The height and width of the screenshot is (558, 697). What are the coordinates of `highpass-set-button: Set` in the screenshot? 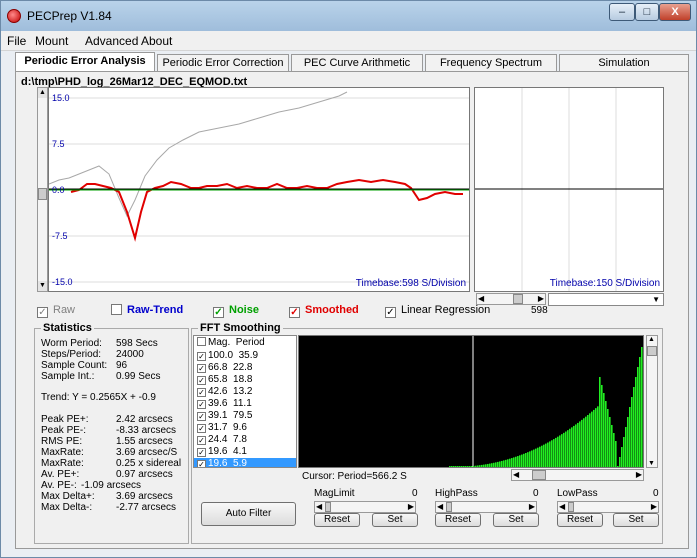 It's located at (516, 520).